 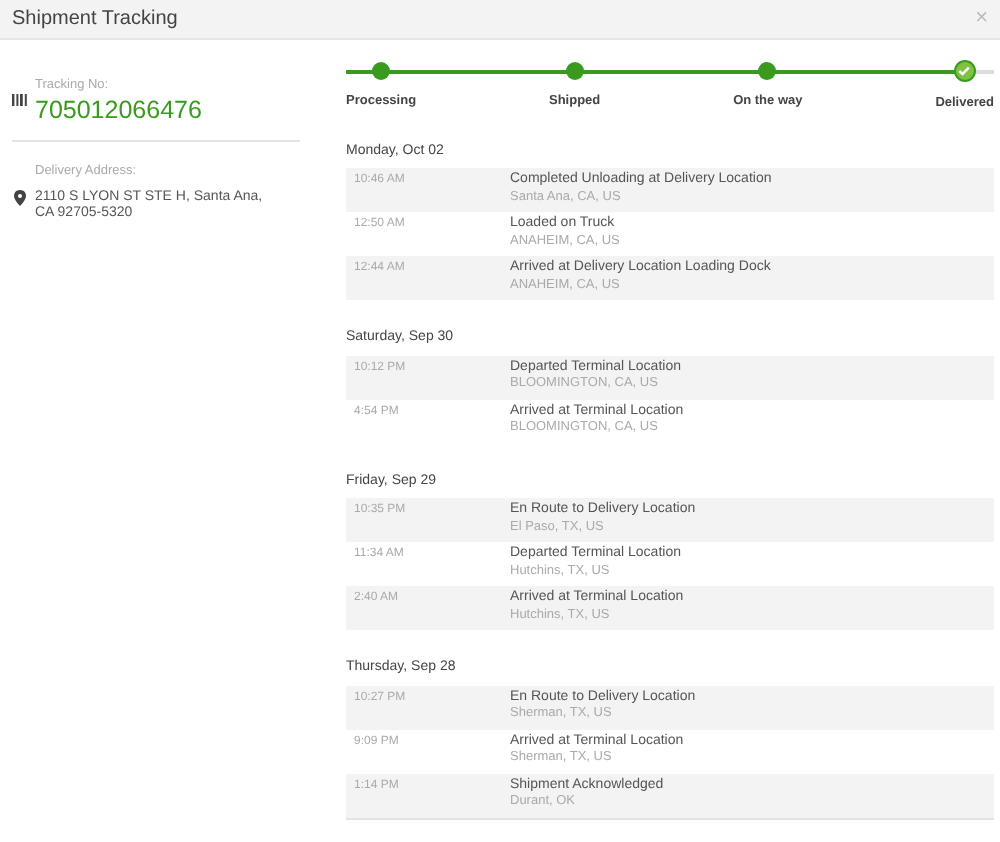 I want to click on barcode-icon, so click(x=20, y=99).